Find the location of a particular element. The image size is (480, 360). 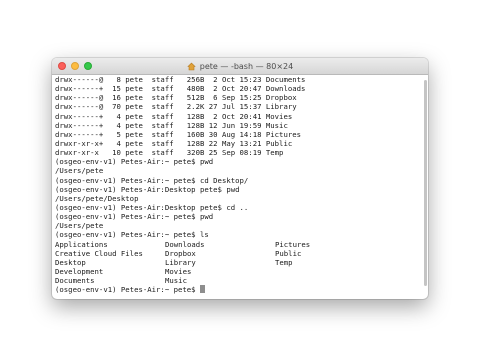

ls-entry: Pictures is located at coordinates (293, 244).